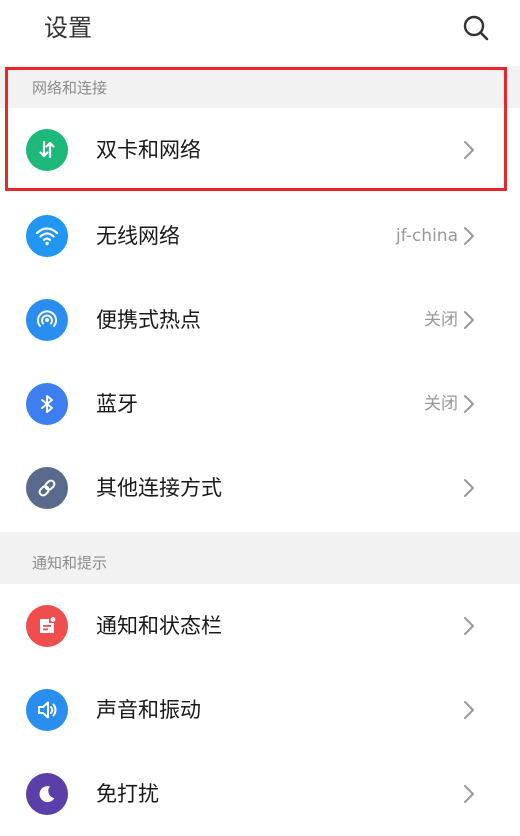  What do you see at coordinates (47, 710) in the screenshot?
I see `sound-icon` at bounding box center [47, 710].